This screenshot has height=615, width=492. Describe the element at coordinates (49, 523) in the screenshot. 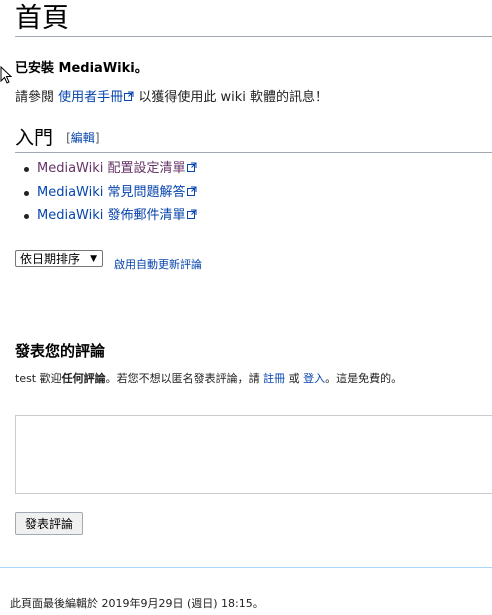

I see `submit-comment-button: 發表評論` at that location.